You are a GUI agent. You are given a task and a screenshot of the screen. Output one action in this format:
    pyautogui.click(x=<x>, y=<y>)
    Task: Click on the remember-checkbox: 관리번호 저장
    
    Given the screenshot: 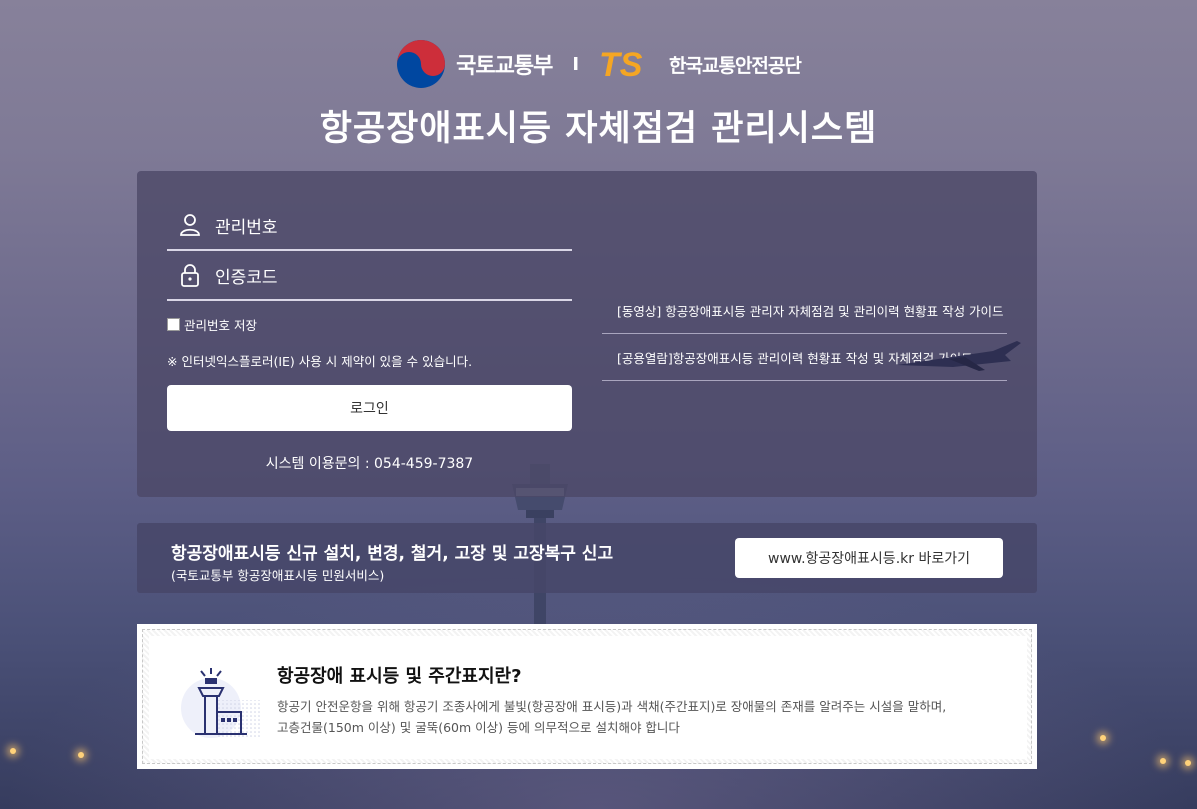 What is the action you would take?
    pyautogui.click(x=212, y=324)
    